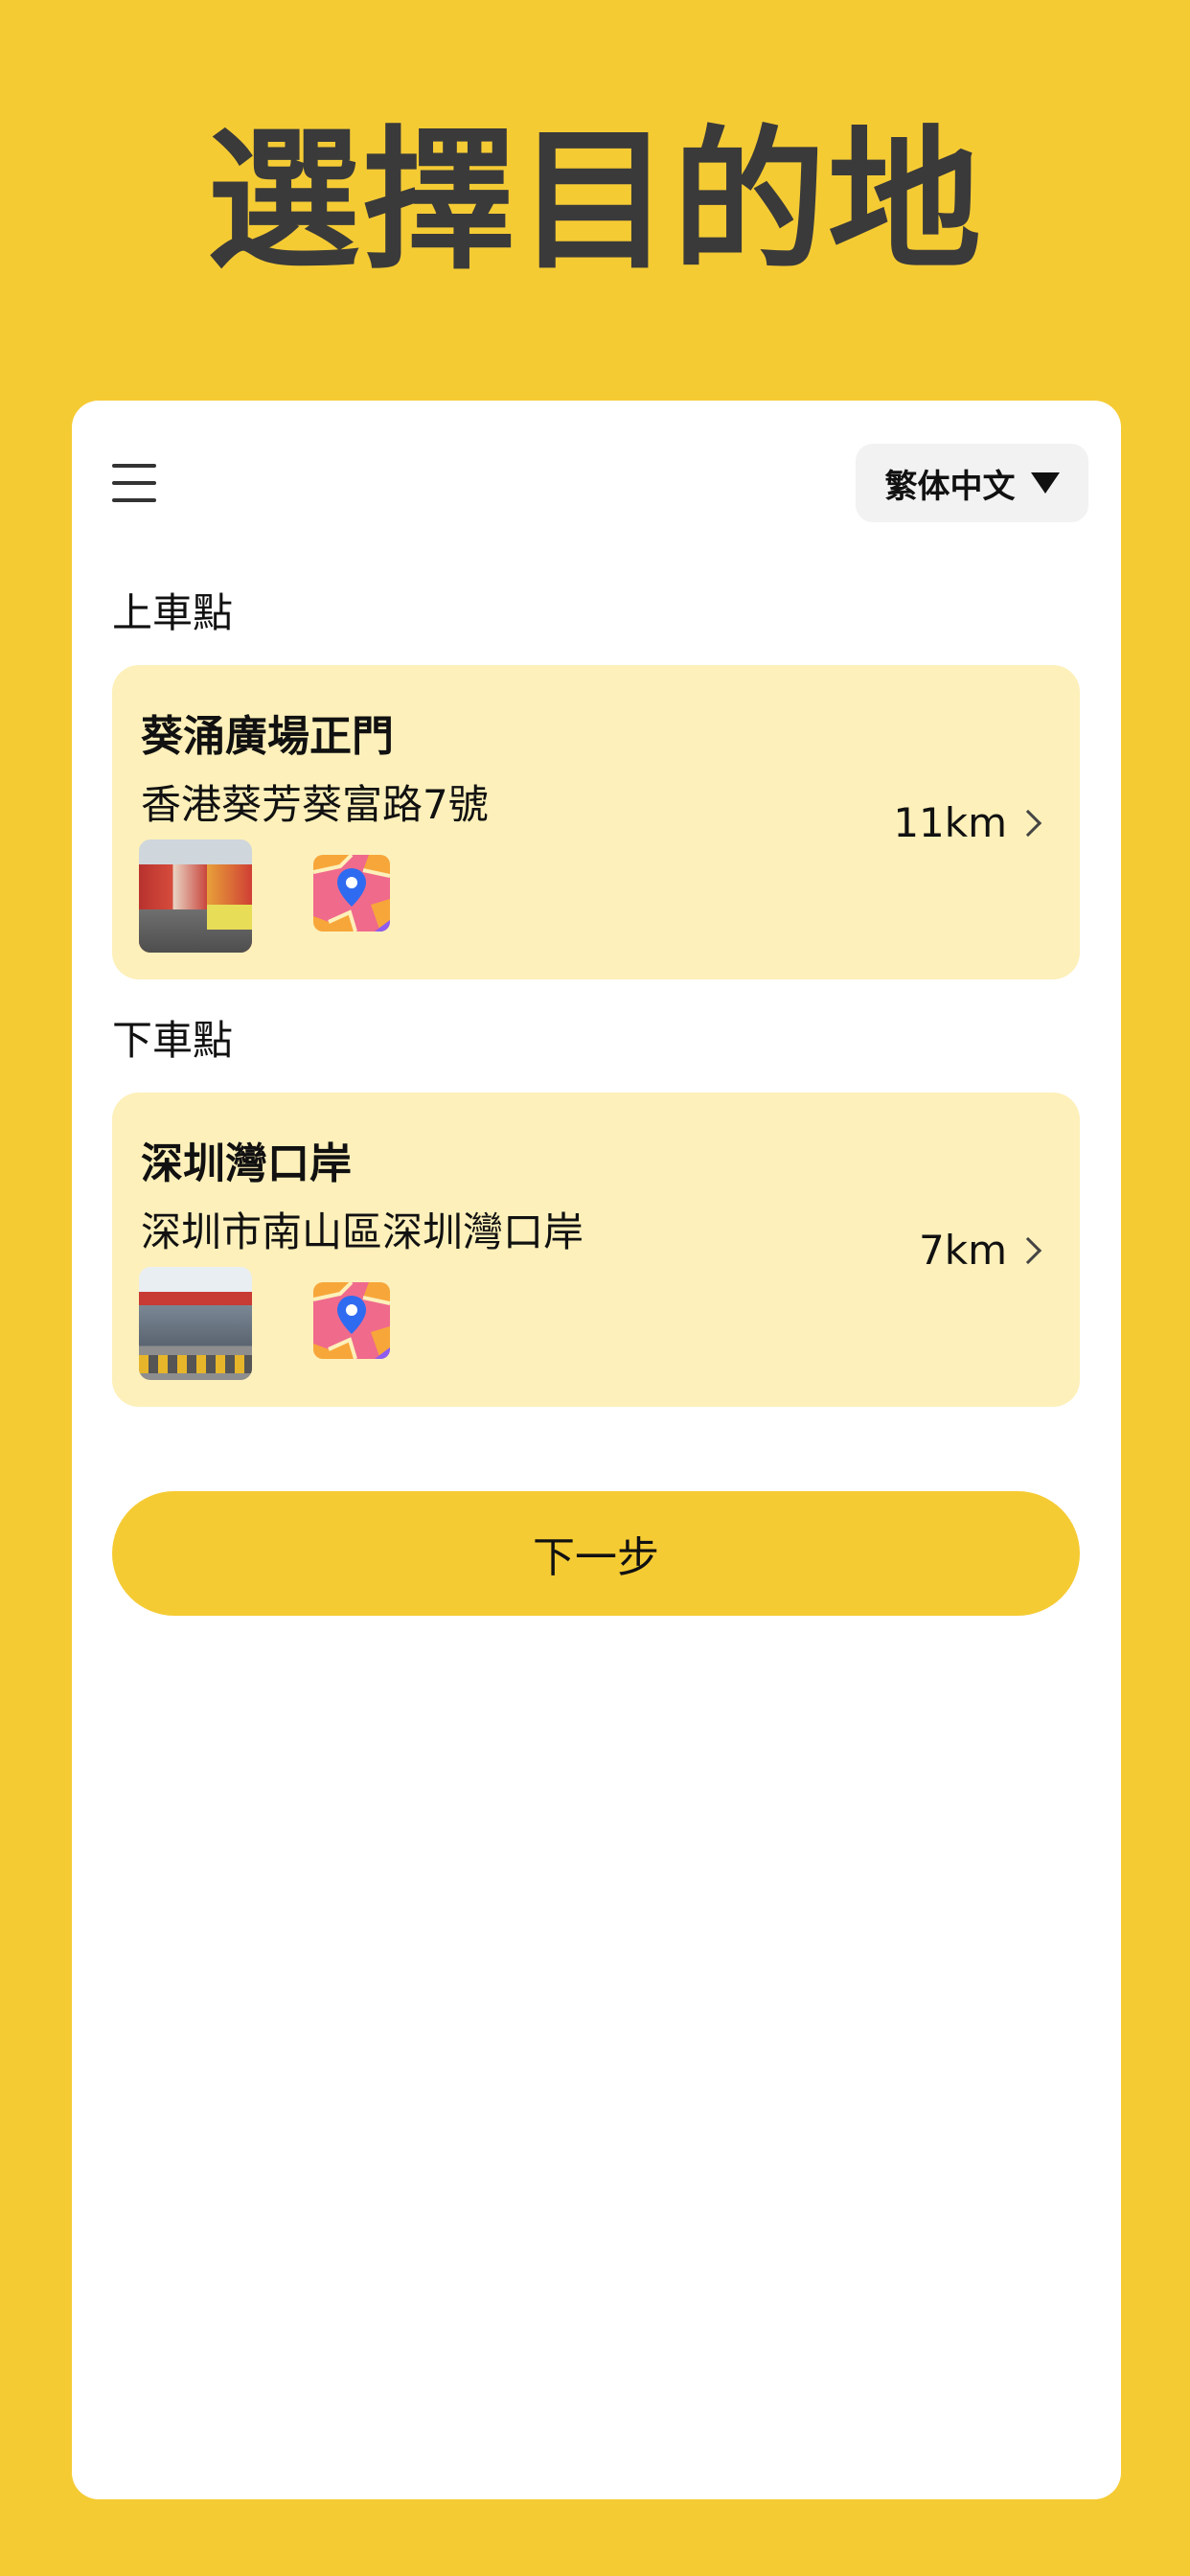 The image size is (1190, 2576). I want to click on menu-icon, so click(134, 483).